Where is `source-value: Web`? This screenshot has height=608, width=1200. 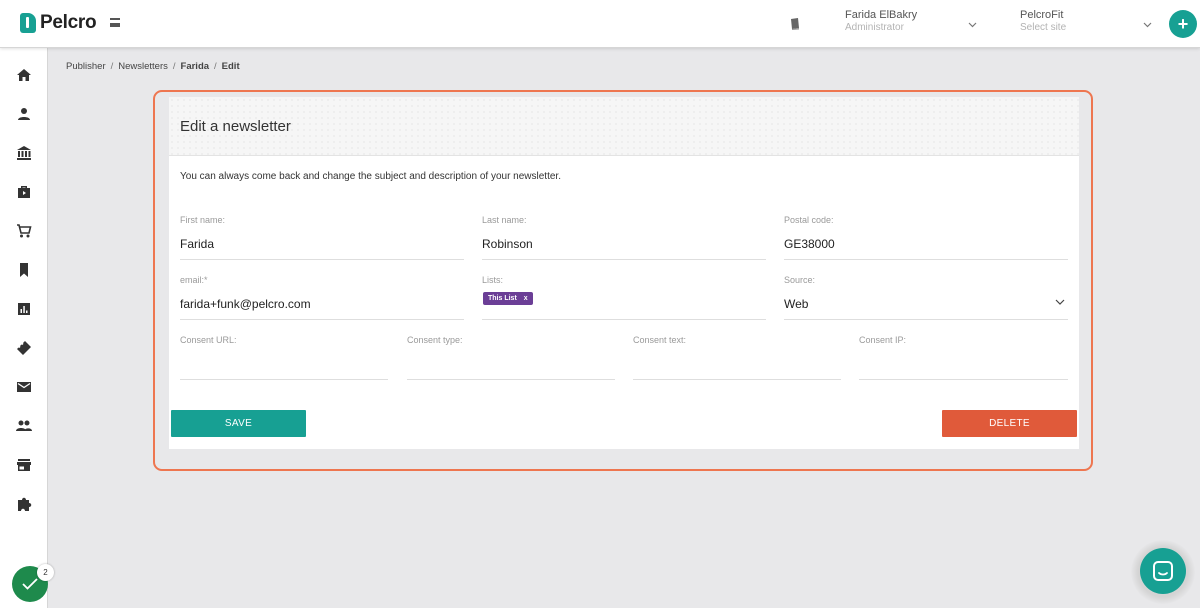
source-value: Web is located at coordinates (796, 304).